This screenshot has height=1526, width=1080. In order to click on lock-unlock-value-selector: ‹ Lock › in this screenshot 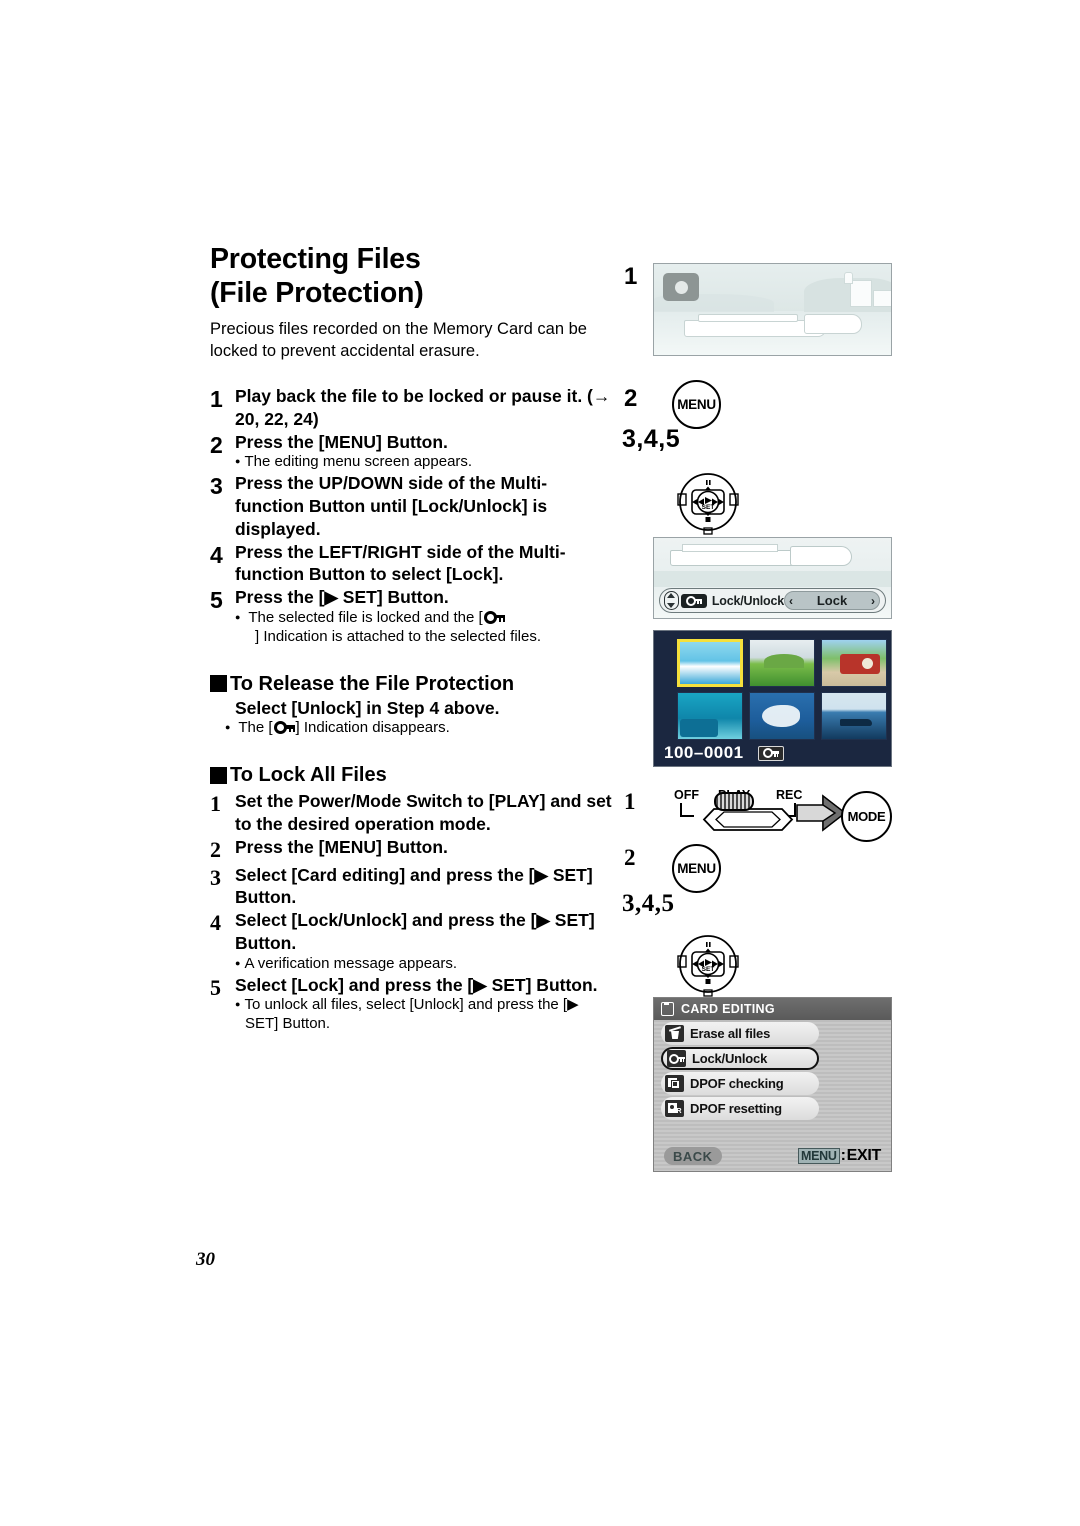, I will do `click(832, 600)`.